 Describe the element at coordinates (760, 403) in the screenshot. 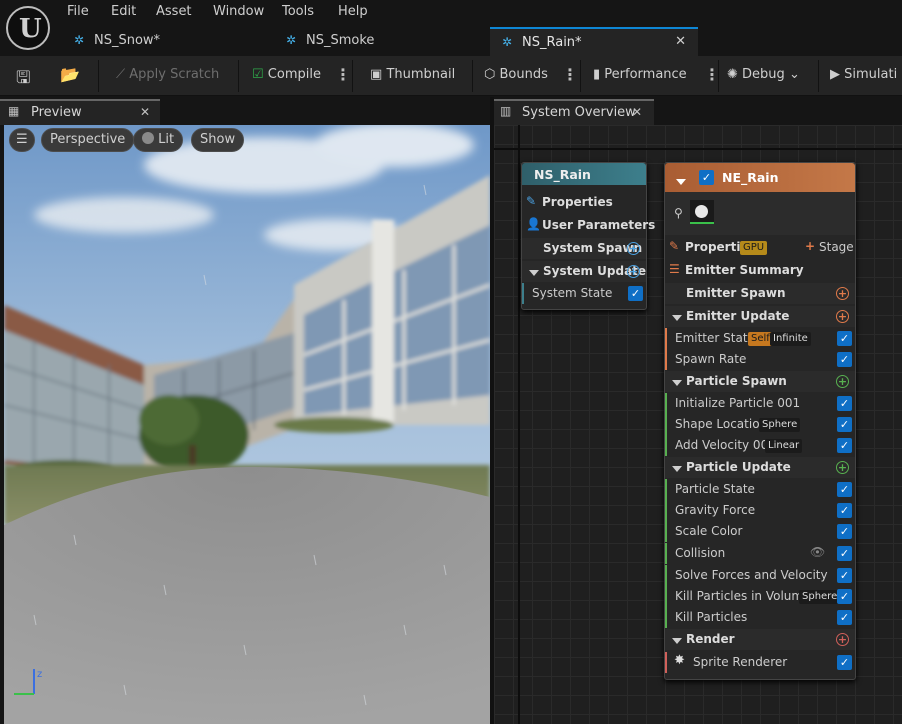

I see `initialize-particle-row: Initialize Particle 001 ✓` at that location.